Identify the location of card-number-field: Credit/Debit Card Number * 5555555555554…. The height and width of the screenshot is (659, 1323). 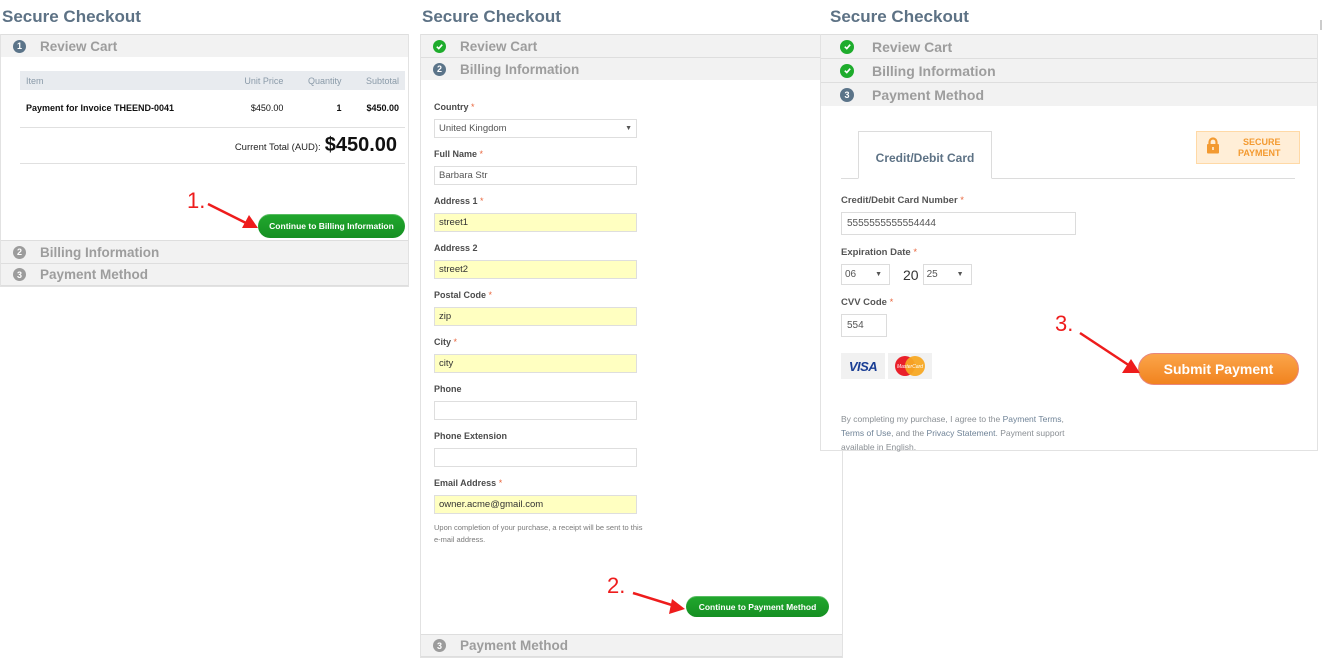
(1079, 215).